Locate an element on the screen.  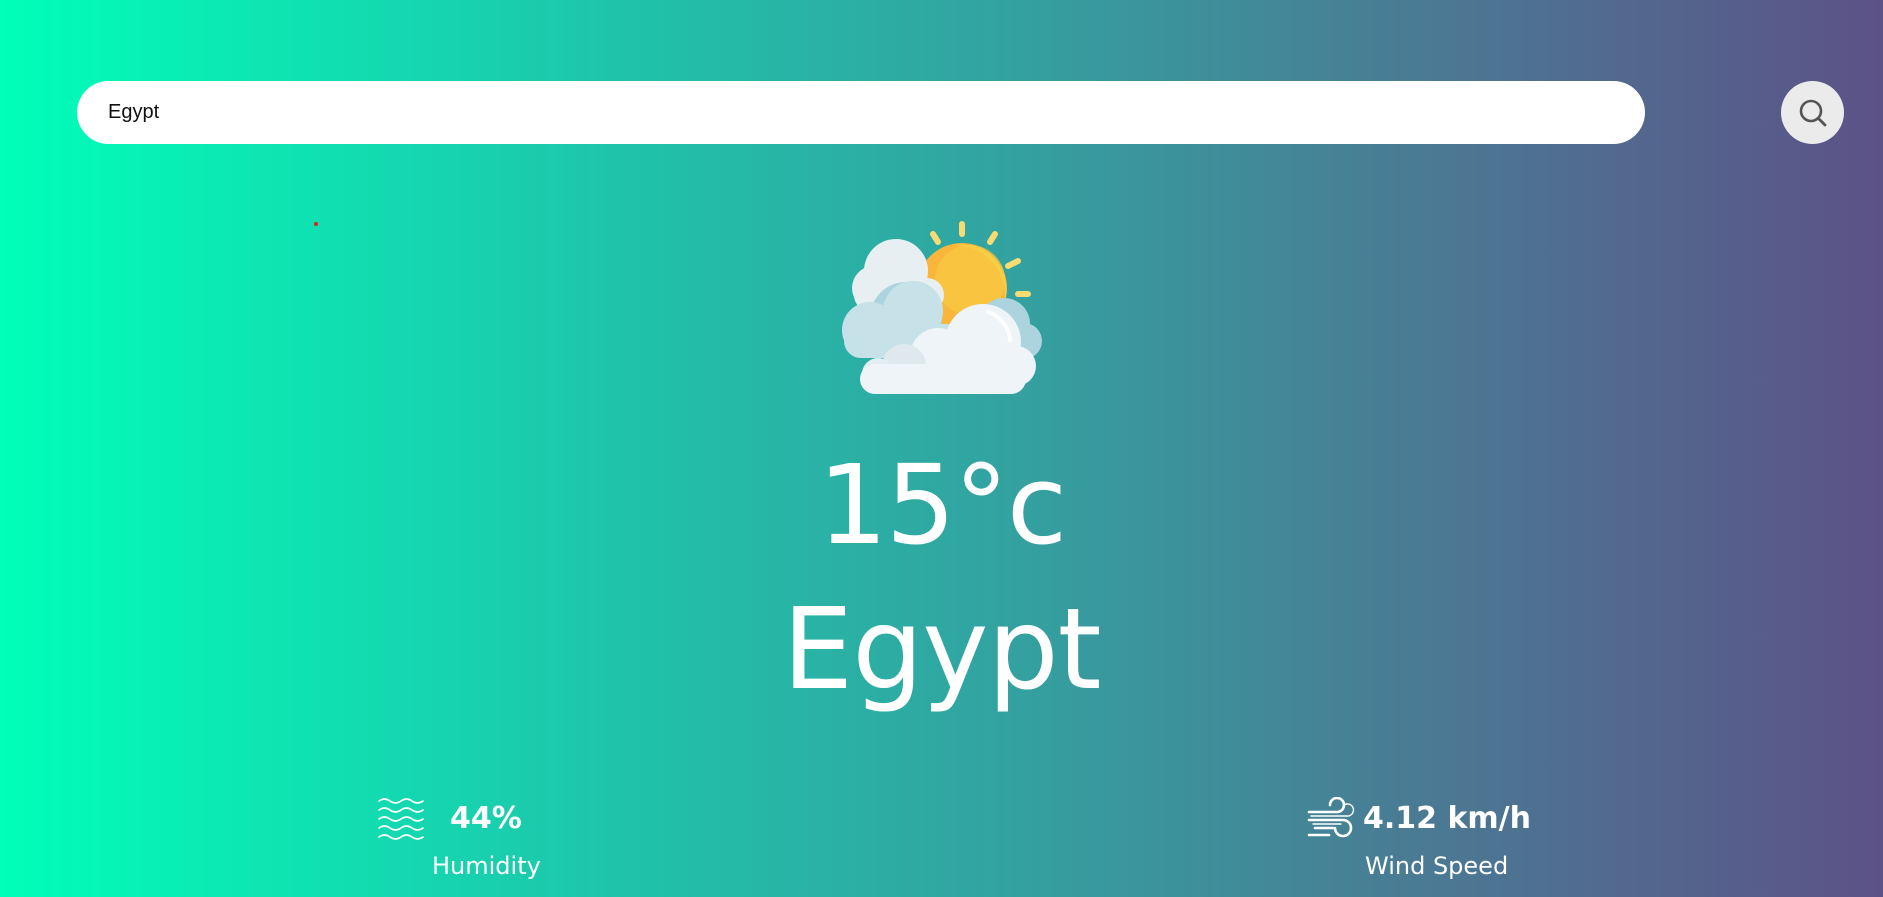
search-icon is located at coordinates (1812, 112).